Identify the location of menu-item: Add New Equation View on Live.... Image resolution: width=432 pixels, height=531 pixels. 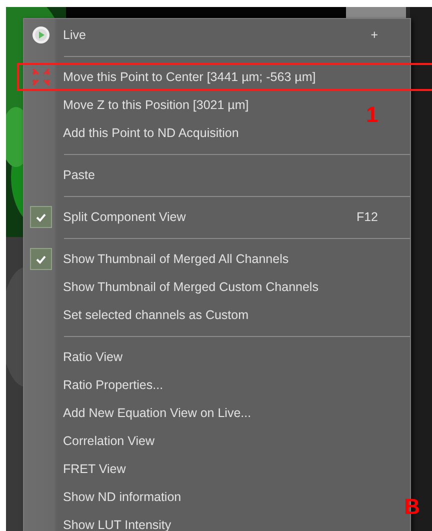
(157, 413).